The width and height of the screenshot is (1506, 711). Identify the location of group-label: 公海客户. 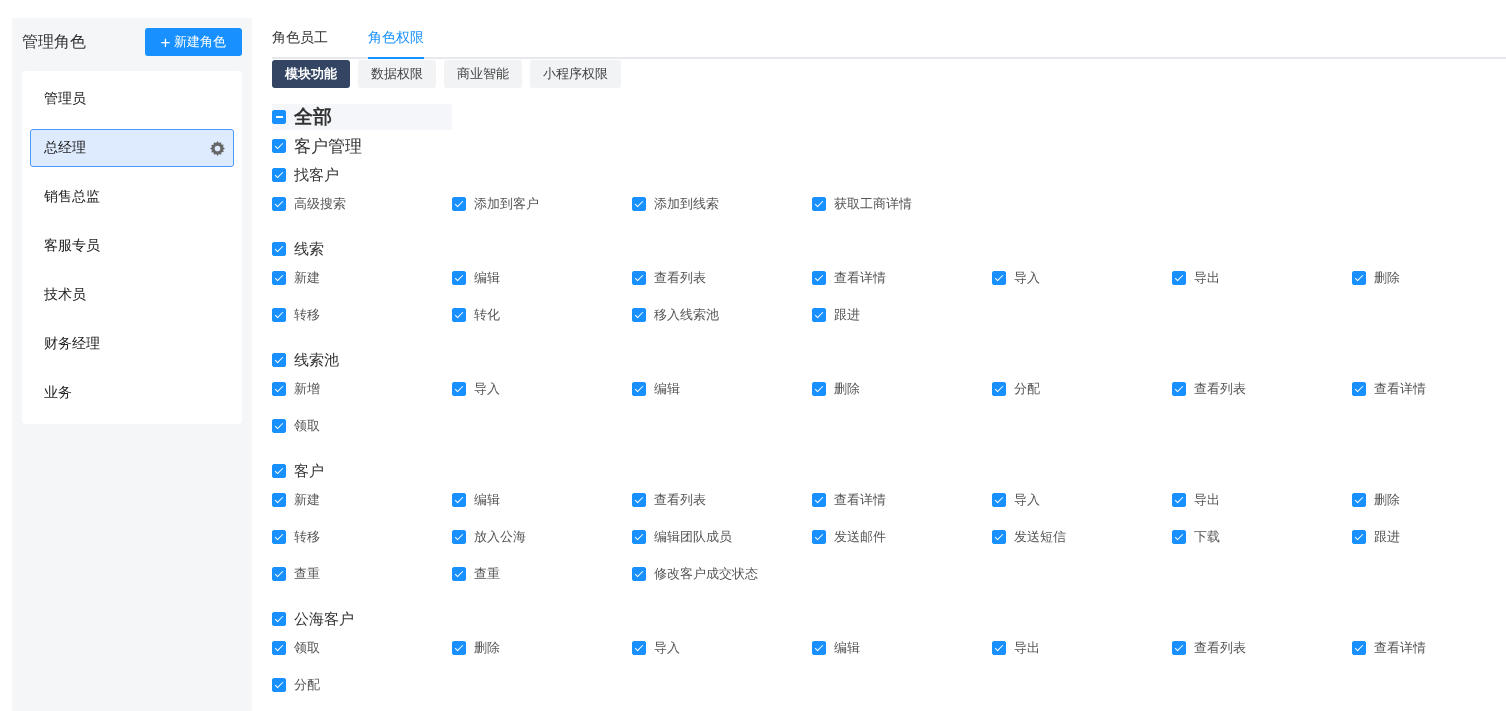
(324, 619).